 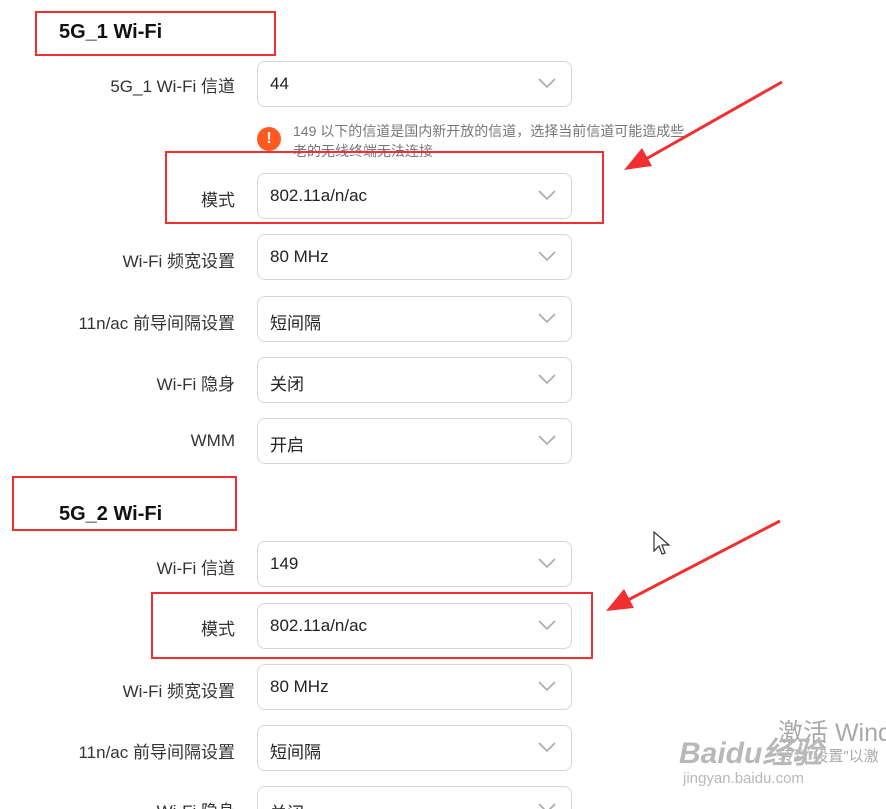 What do you see at coordinates (284, 563) in the screenshot?
I see `channel-2-value: 149` at bounding box center [284, 563].